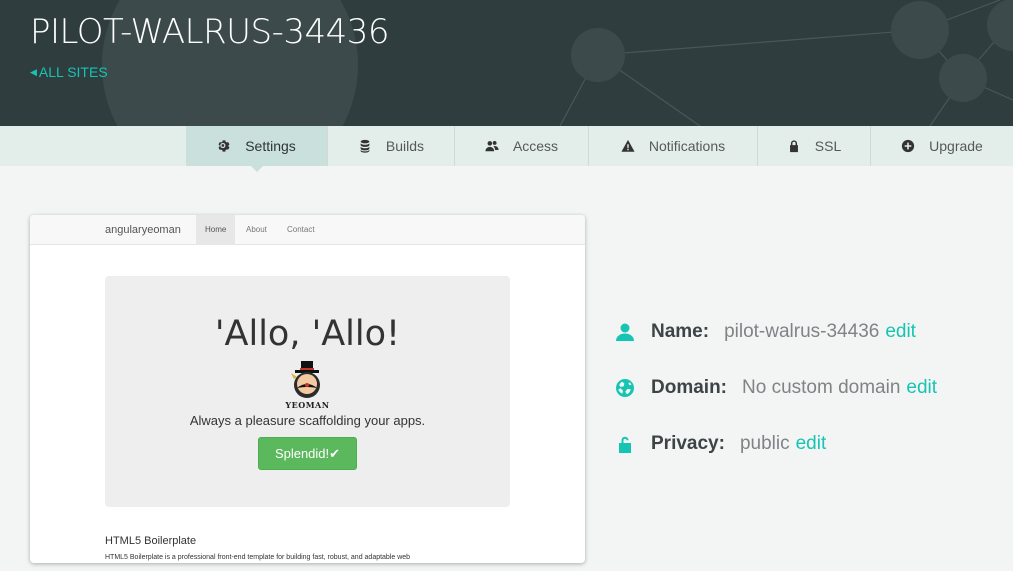 This screenshot has height=571, width=1013. Describe the element at coordinates (821, 387) in the screenshot. I see `domain-value: No custom domain` at that location.